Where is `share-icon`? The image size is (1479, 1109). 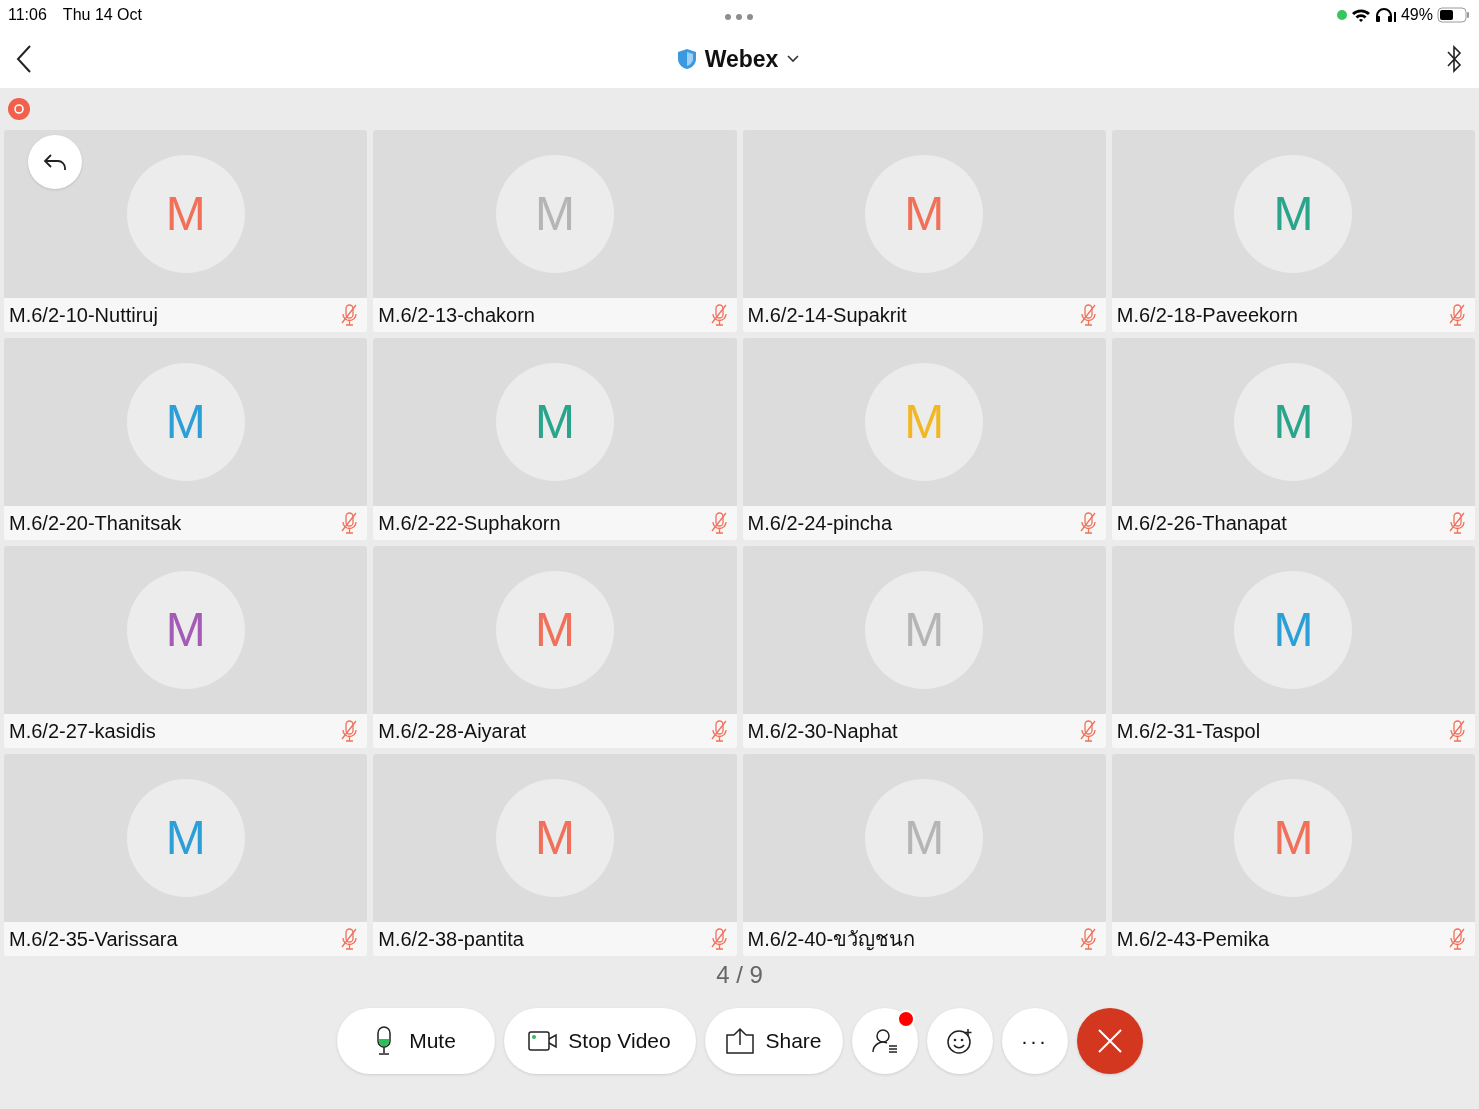
share-icon is located at coordinates (740, 1041).